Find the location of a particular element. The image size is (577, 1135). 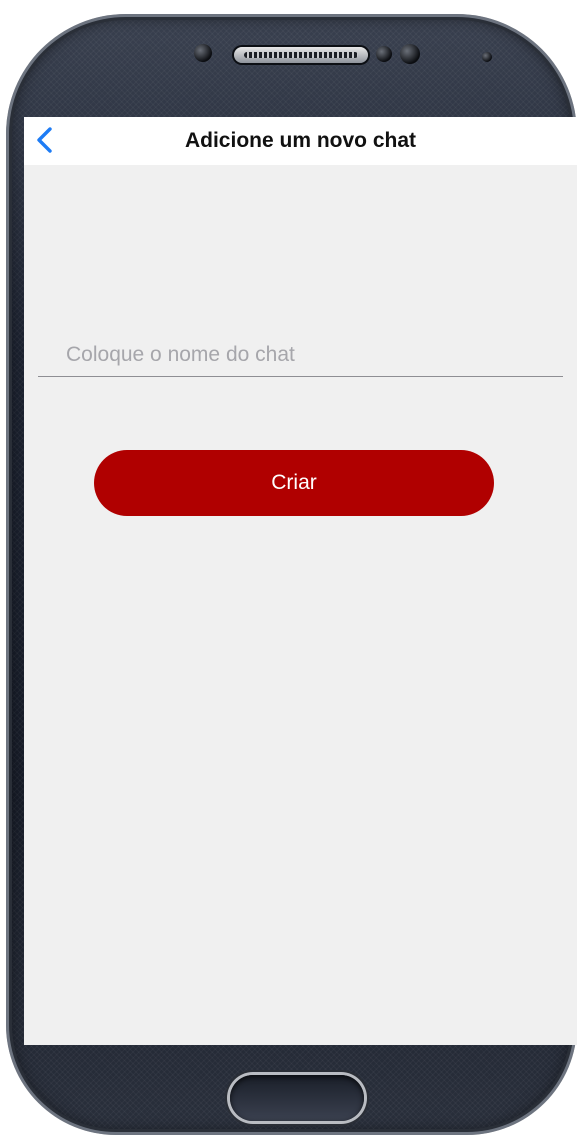

navigation-bar: Adicione um novo chat is located at coordinates (300, 141).